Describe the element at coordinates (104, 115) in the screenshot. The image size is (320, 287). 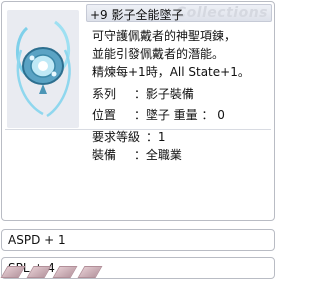
I see `property-label: 位置` at that location.